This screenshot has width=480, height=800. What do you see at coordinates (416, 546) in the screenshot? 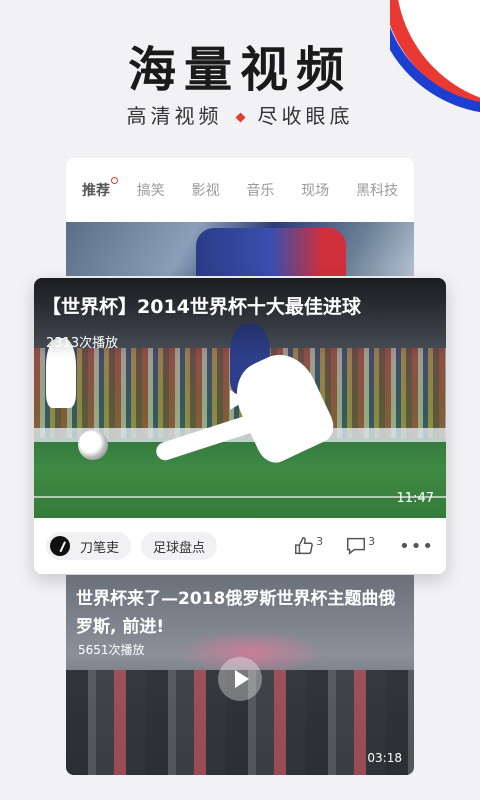
I see `more-options-icon: •••` at bounding box center [416, 546].